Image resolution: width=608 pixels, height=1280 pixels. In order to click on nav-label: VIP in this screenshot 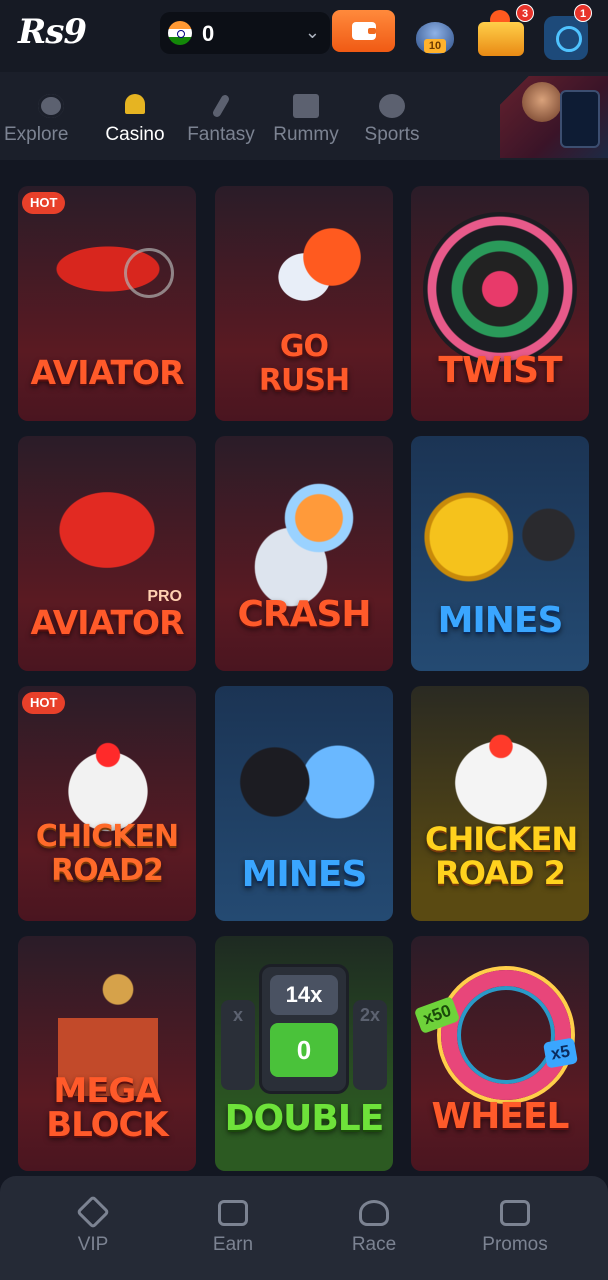, I will do `click(93, 1244)`.